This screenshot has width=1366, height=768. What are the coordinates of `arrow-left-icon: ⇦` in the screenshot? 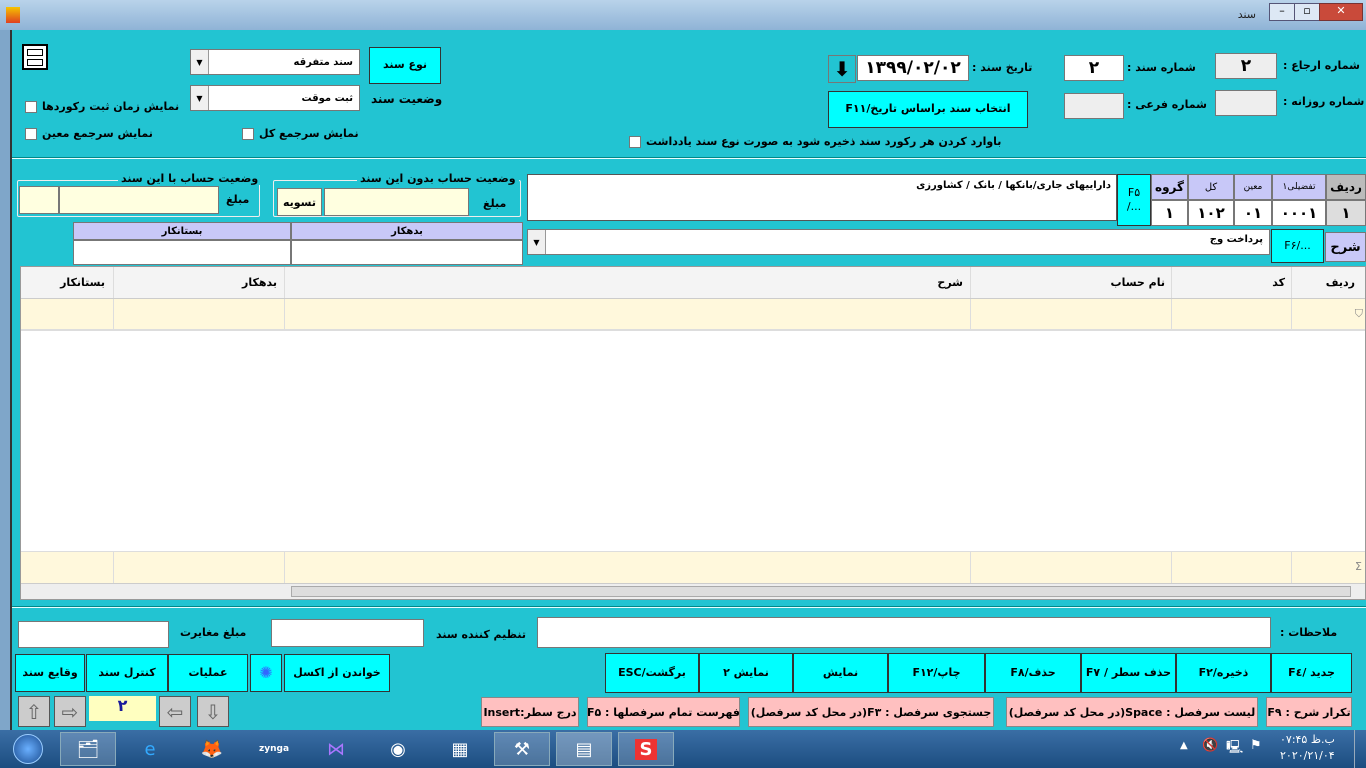 It's located at (175, 711).